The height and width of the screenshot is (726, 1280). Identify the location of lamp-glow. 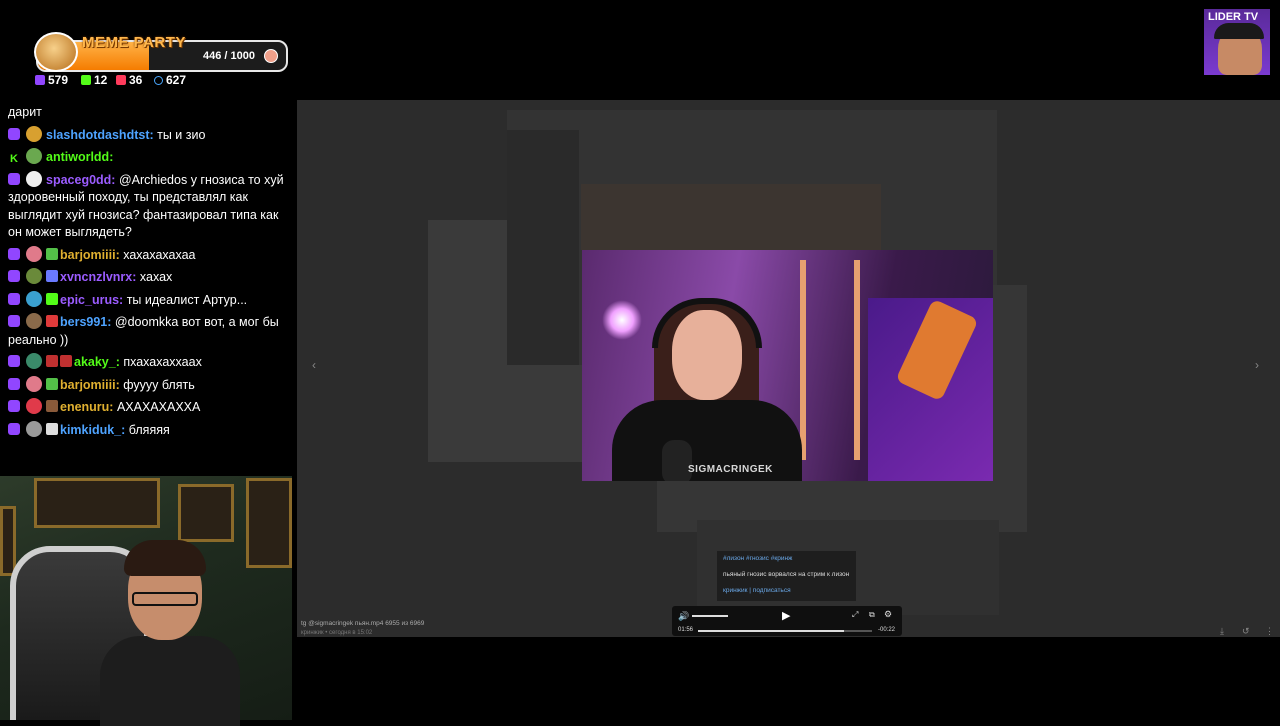
(622, 320).